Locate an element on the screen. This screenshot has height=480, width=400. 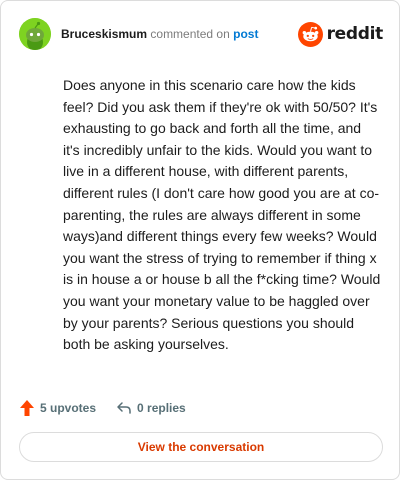
upvotes-action: 5 upvotes is located at coordinates (57, 408).